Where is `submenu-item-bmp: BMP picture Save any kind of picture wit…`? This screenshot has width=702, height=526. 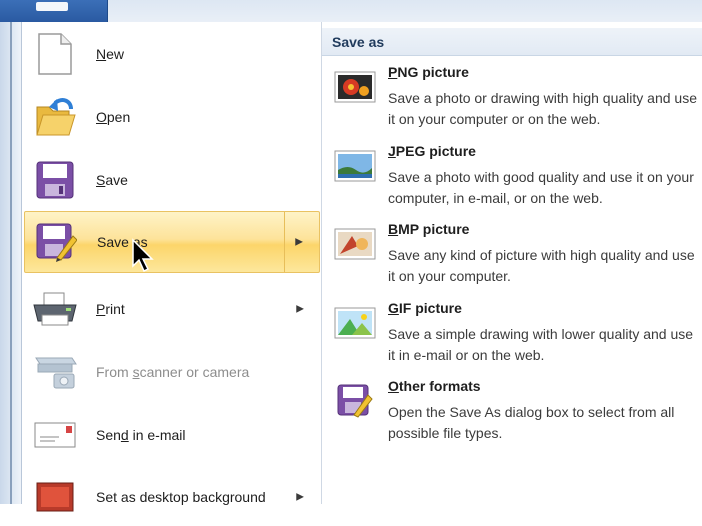 submenu-item-bmp: BMP picture Save any kind of picture wit… is located at coordinates (512, 259).